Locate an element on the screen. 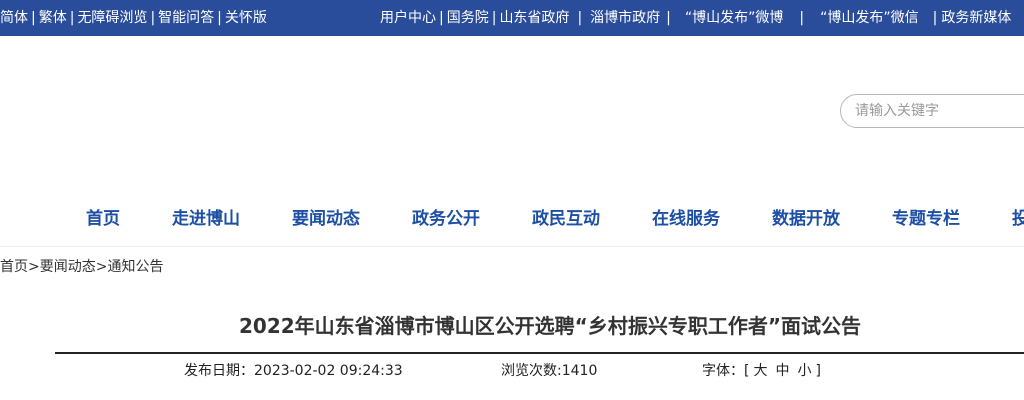 The height and width of the screenshot is (400, 1024). link-boshan-wechat: “博山发布”微信 is located at coordinates (869, 18).